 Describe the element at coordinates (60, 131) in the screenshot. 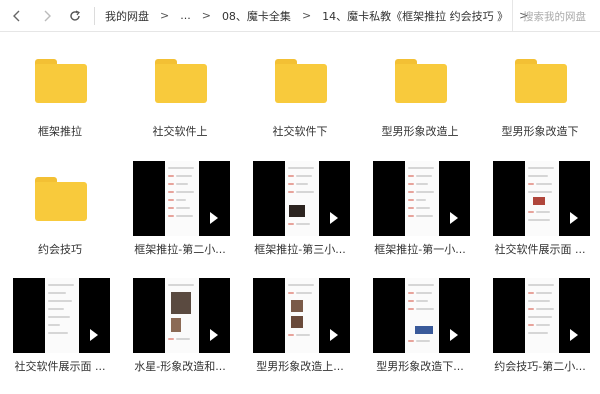

I see `file-name: 框架推拉` at that location.